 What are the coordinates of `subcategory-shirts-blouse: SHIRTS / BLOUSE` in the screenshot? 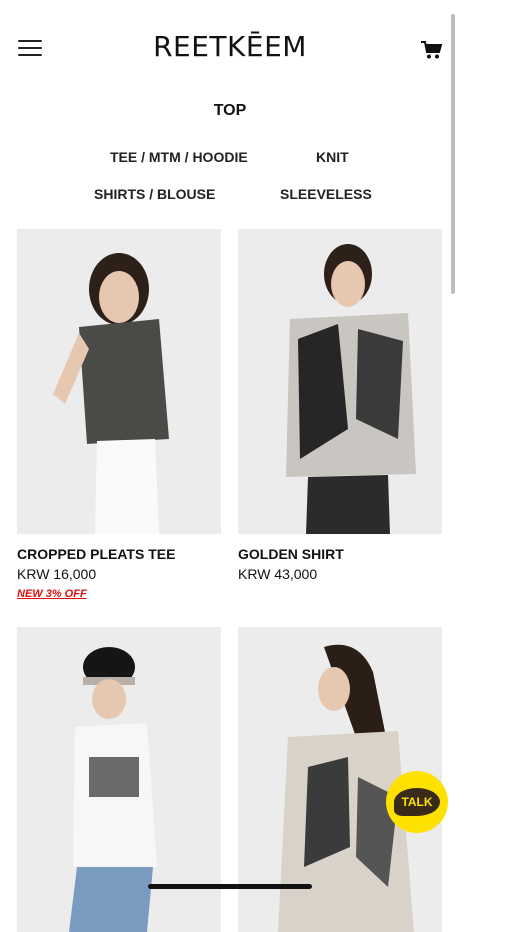 It's located at (154, 194).